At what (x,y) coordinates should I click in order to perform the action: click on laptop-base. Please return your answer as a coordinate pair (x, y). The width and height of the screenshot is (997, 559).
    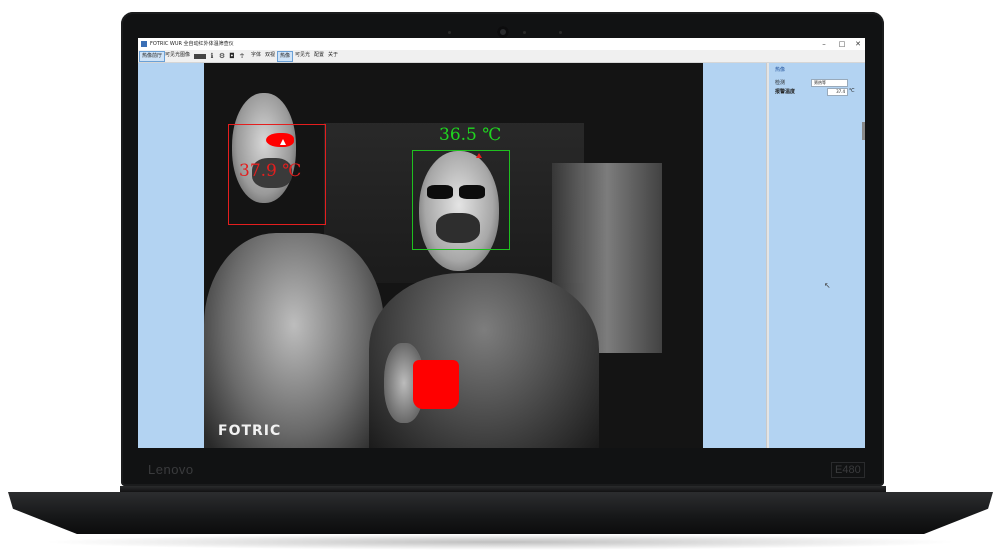
    Looking at the image, I should click on (500, 513).